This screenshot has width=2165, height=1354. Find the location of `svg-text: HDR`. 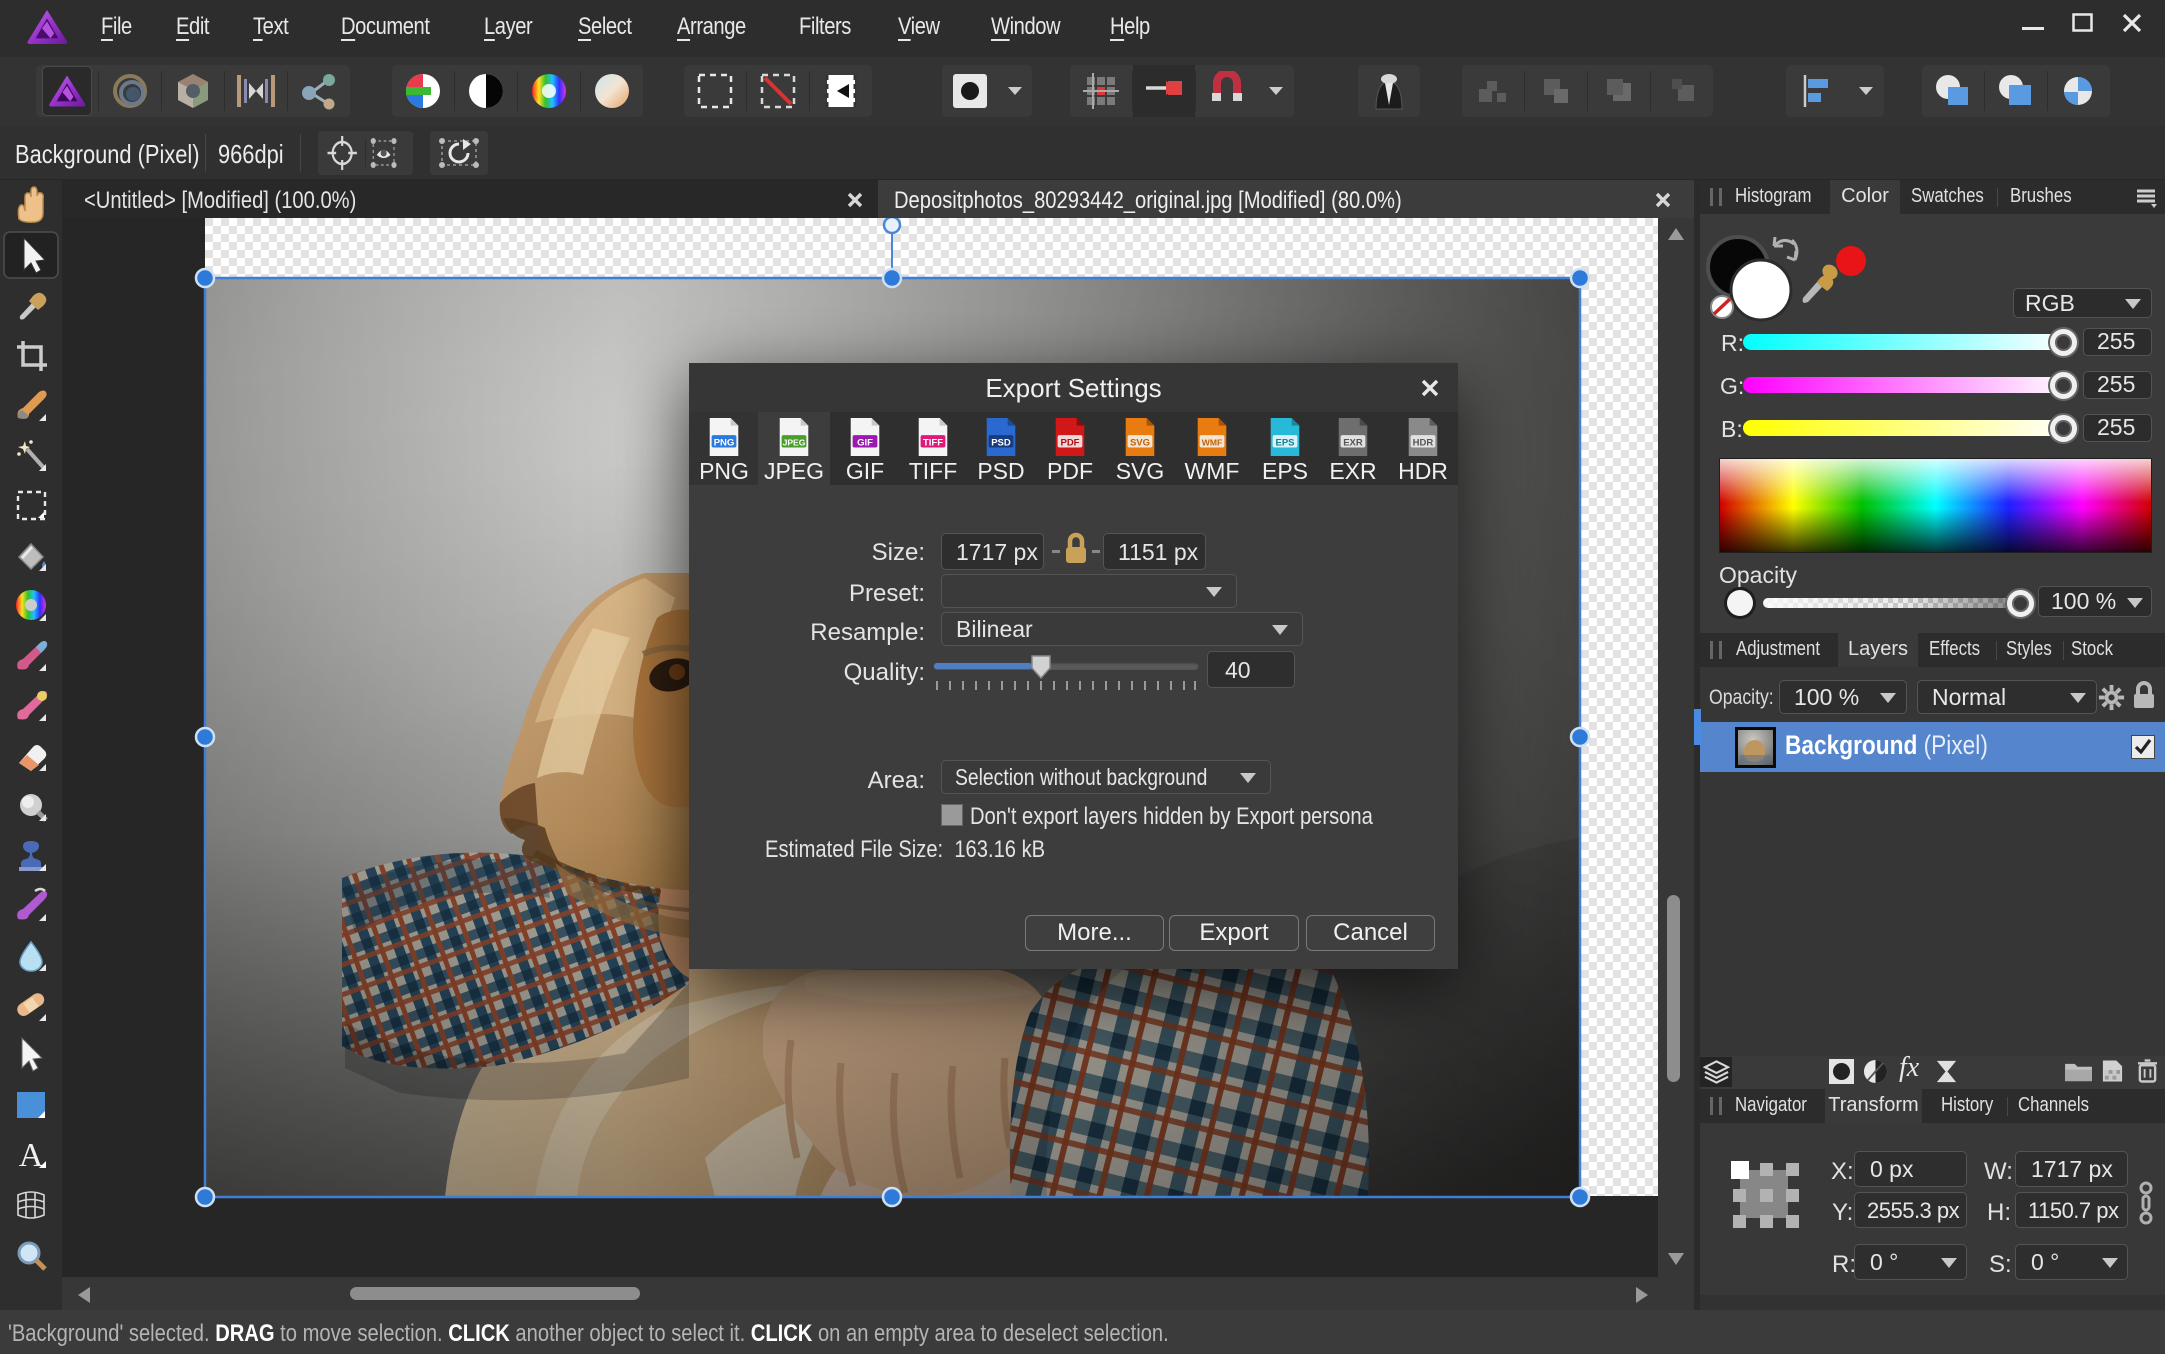

svg-text: HDR is located at coordinates (1423, 443).